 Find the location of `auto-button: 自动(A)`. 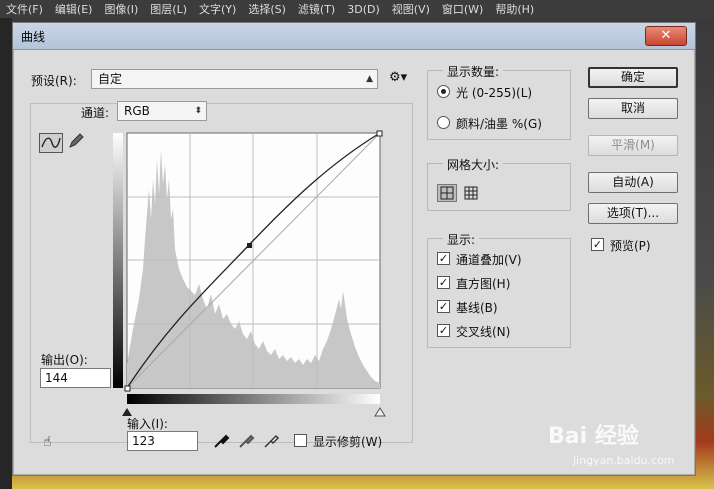

auto-button: 自动(A) is located at coordinates (633, 182).